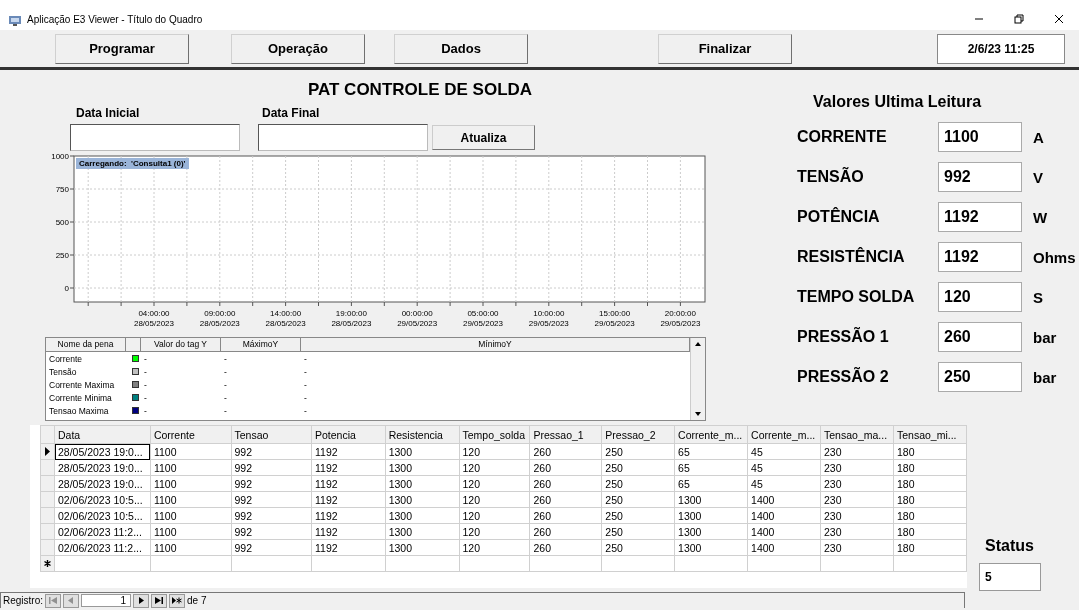  What do you see at coordinates (141, 600) in the screenshot?
I see `next-icon` at bounding box center [141, 600].